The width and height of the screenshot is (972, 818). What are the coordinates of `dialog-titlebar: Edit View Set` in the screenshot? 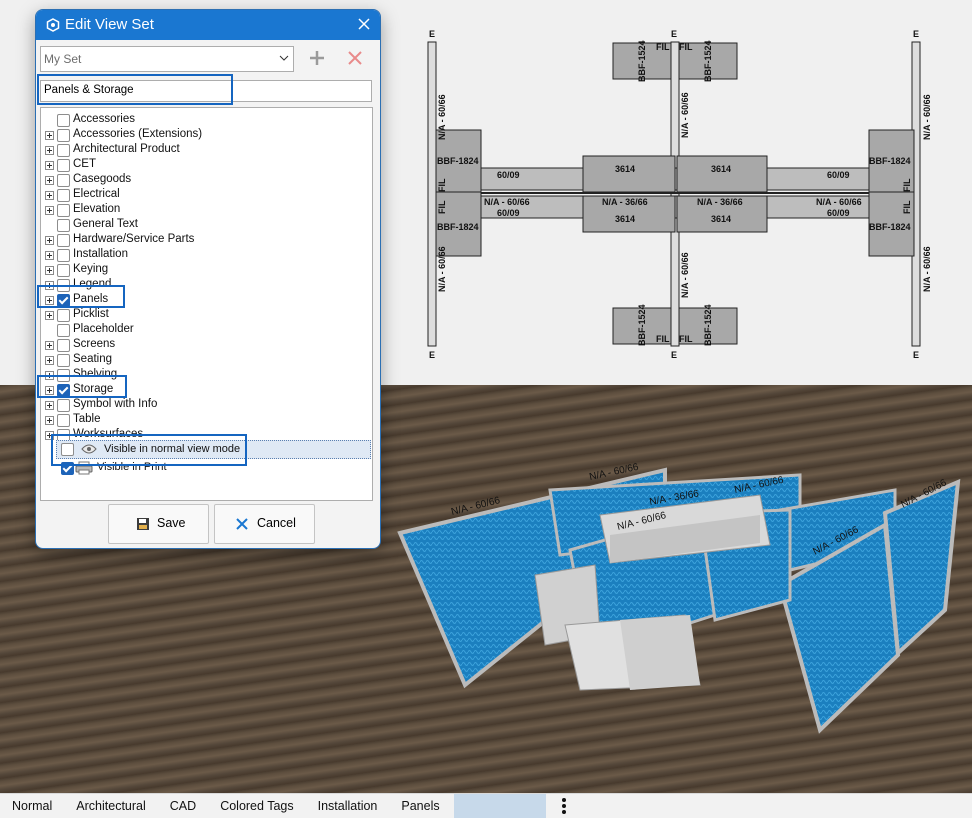 It's located at (208, 25).